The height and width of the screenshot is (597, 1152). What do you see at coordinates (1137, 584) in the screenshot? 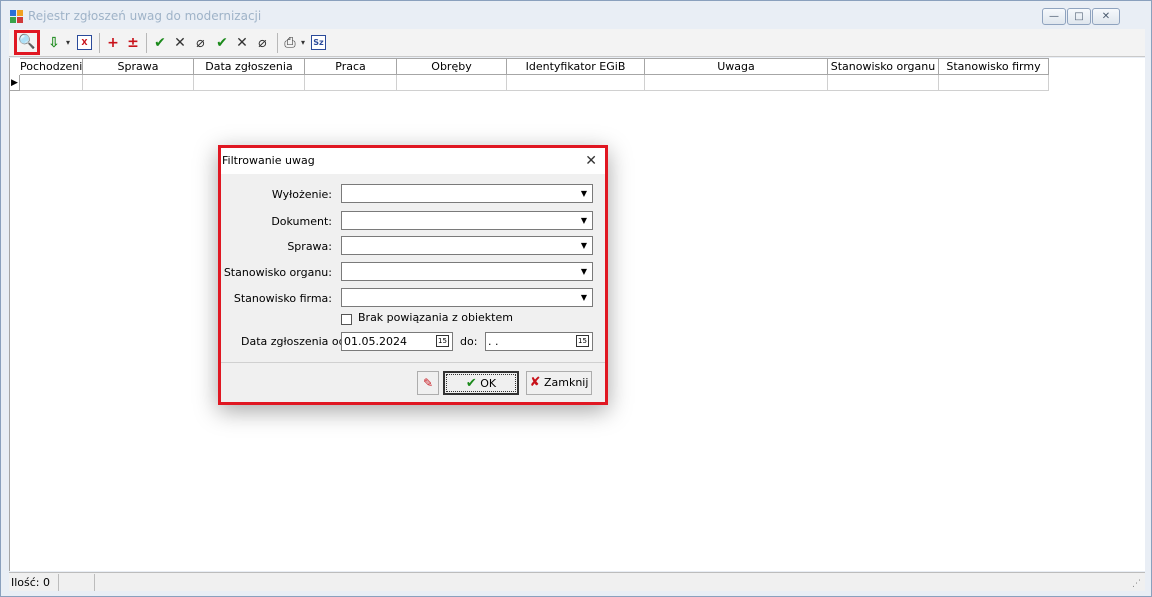
I see `resize-grip-icon: ⋰` at bounding box center [1137, 584].